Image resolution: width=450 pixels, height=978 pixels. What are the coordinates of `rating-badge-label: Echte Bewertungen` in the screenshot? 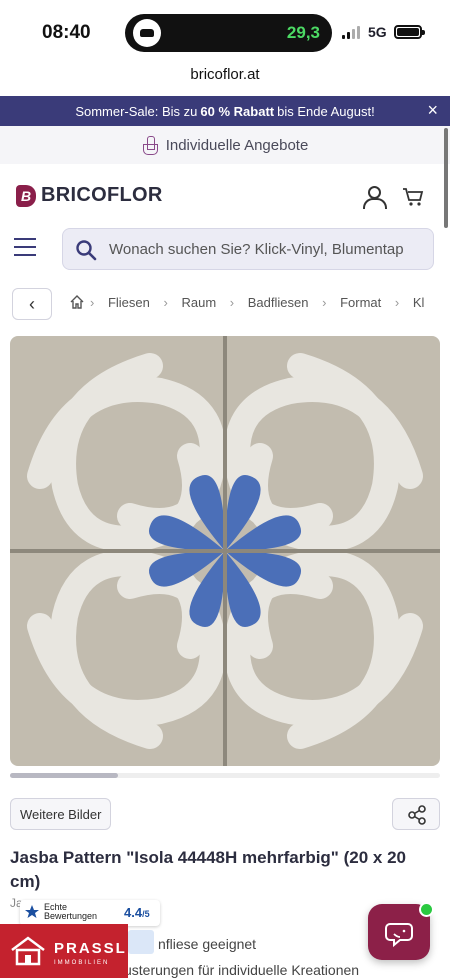 It's located at (70, 912).